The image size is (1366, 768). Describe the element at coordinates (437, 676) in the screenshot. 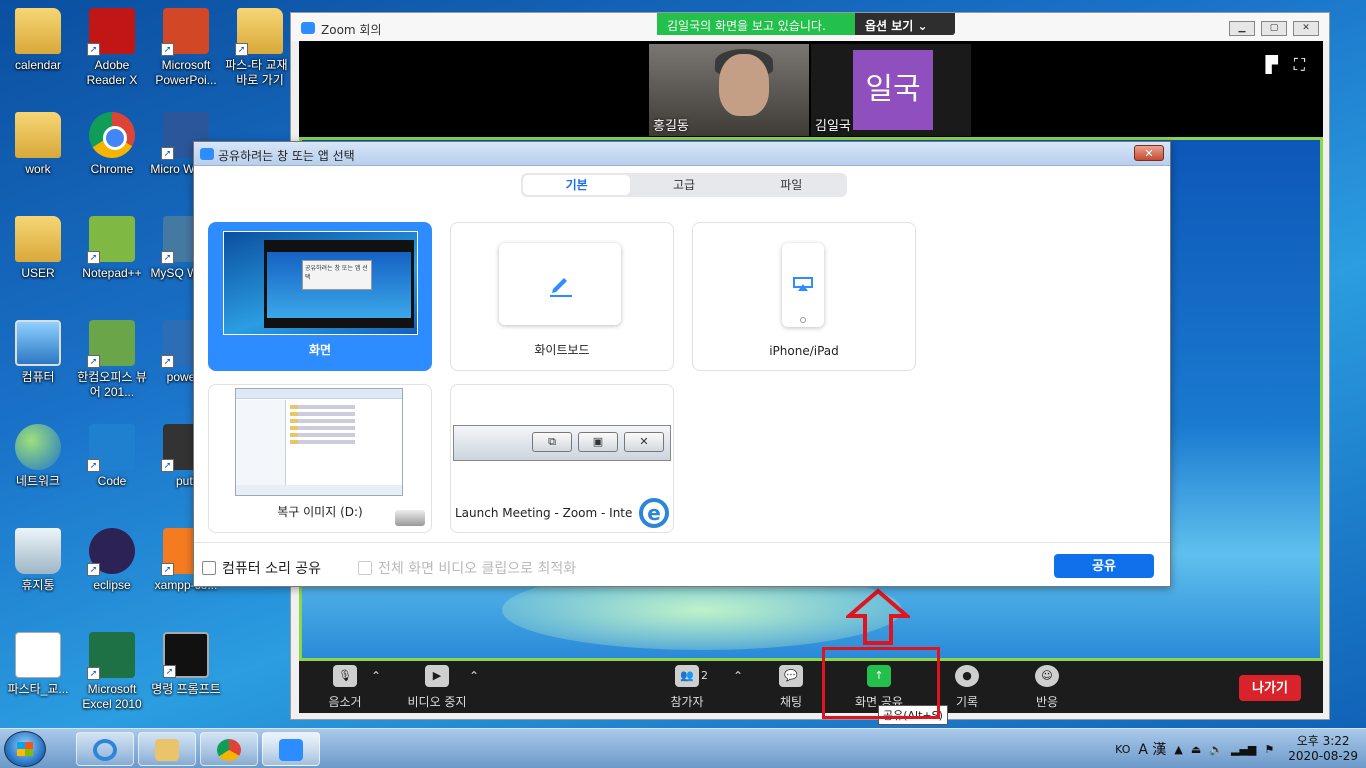

I see `video-camera-icon: ▶` at that location.